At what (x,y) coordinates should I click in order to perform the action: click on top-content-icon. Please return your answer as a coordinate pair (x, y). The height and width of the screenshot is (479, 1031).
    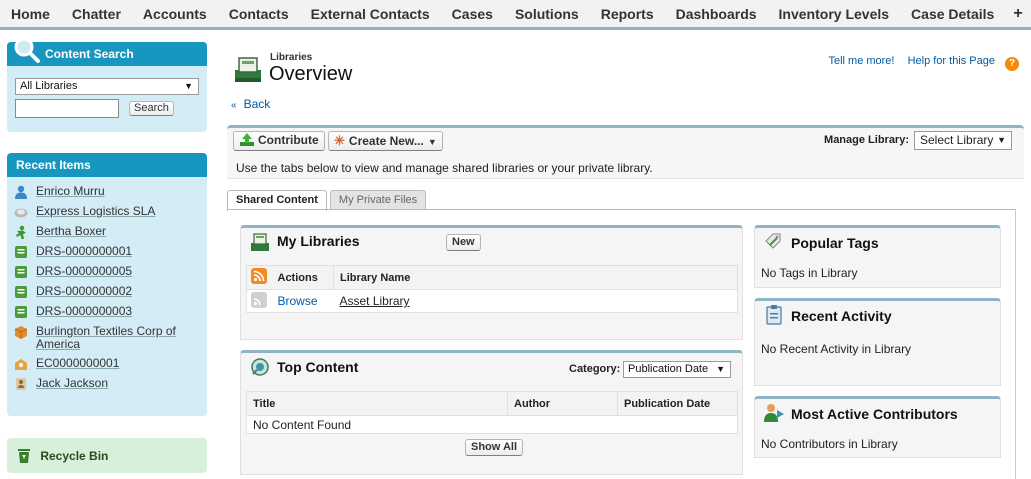
    Looking at the image, I should click on (260, 367).